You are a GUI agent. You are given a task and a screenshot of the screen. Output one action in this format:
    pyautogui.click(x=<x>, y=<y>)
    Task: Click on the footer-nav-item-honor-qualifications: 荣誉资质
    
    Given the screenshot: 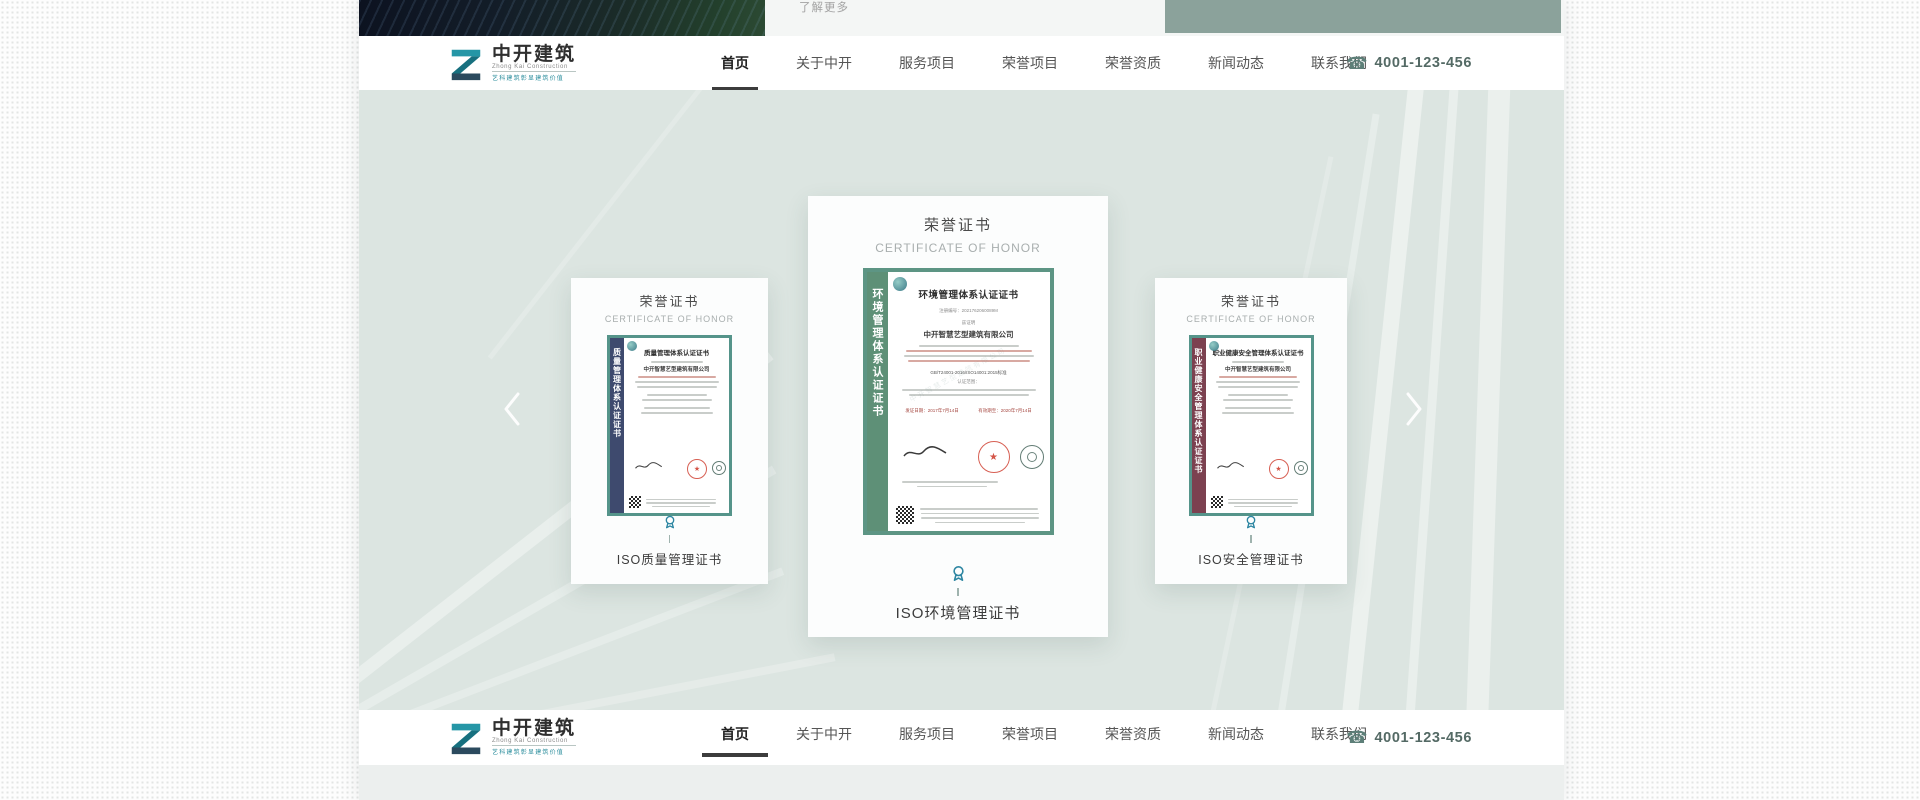 What is the action you would take?
    pyautogui.click(x=1133, y=733)
    